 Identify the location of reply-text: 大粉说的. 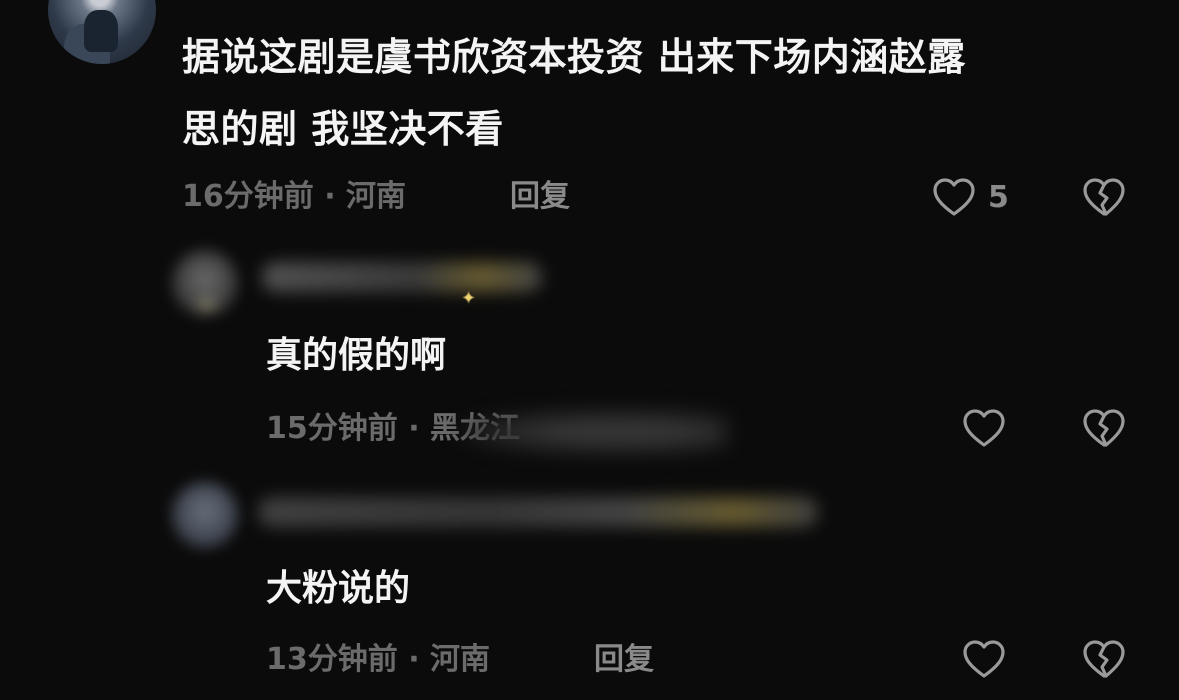
(338, 588).